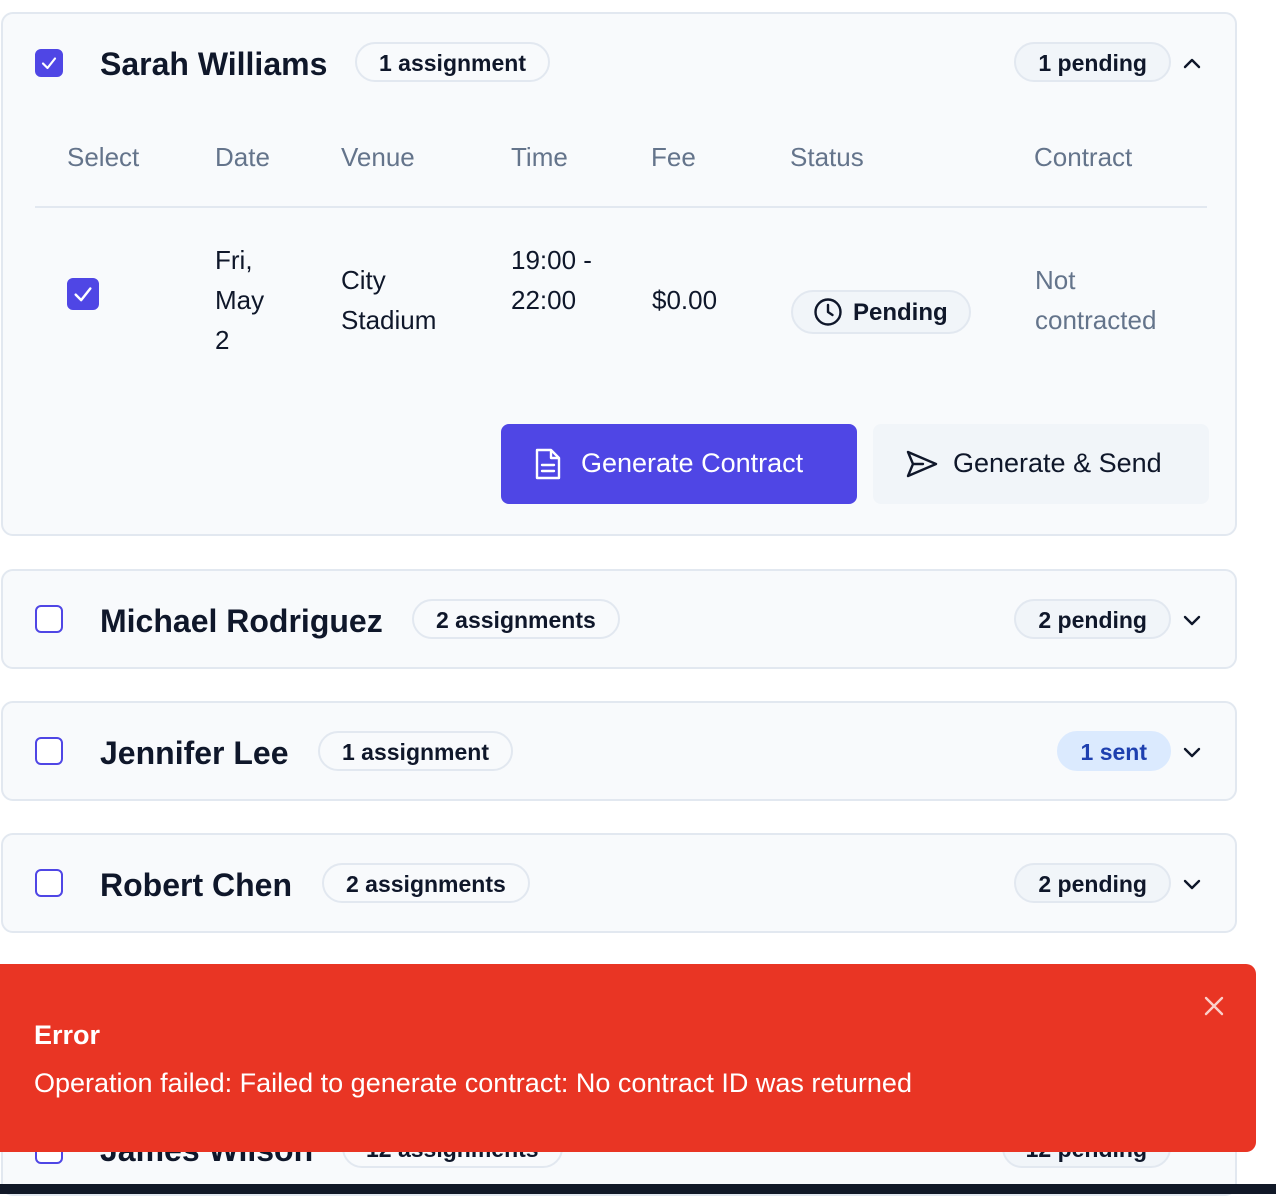  Describe the element at coordinates (1214, 1006) in the screenshot. I see `close-icon` at that location.